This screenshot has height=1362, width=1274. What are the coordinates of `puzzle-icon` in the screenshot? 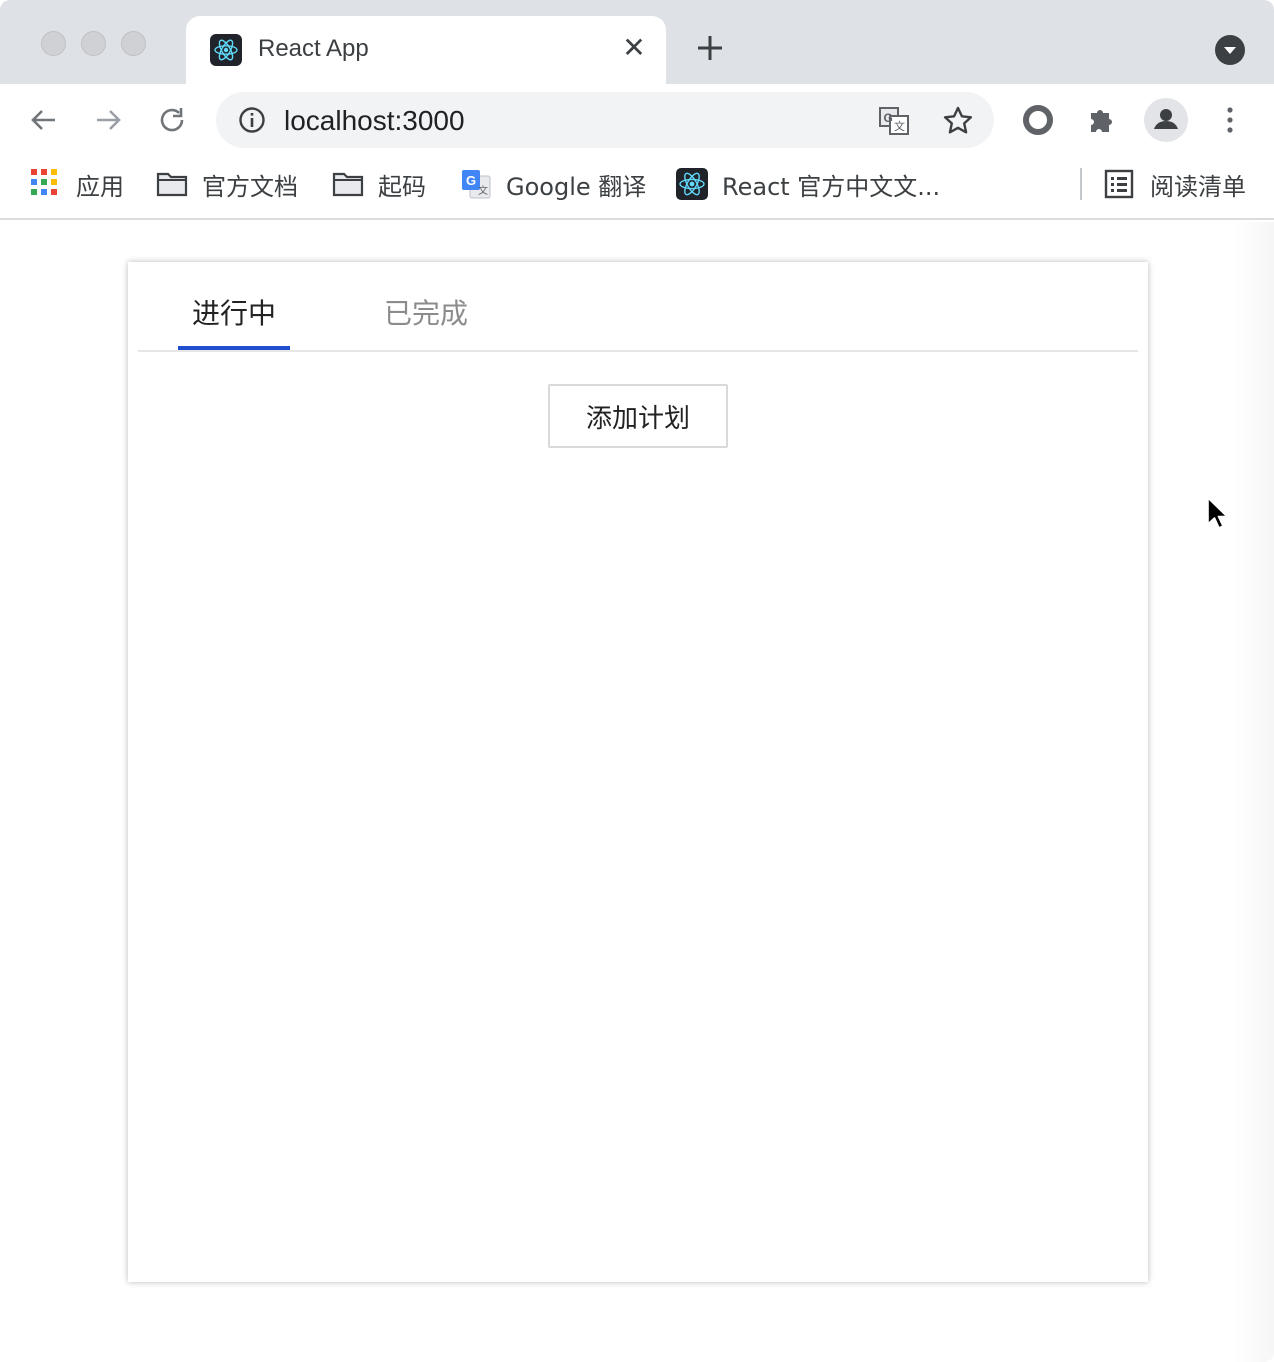 It's located at (1102, 120).